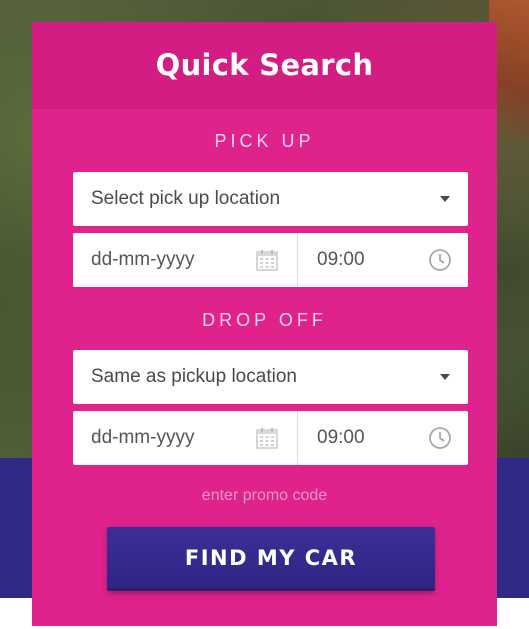 This screenshot has width=529, height=629. Describe the element at coordinates (264, 320) in the screenshot. I see `dropoff-section-label: DROP OFF` at that location.